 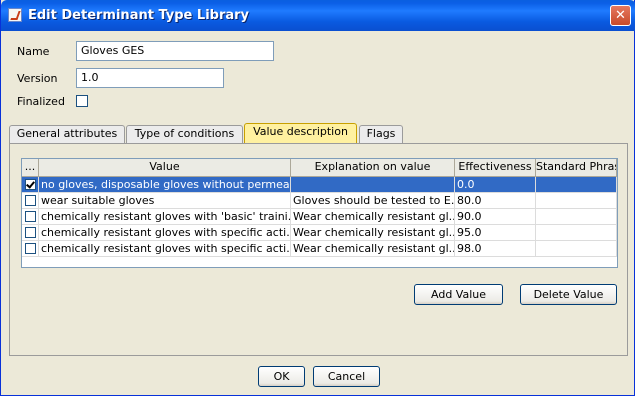 I want to click on window-title: Edit Determinant Type Library, so click(x=139, y=15).